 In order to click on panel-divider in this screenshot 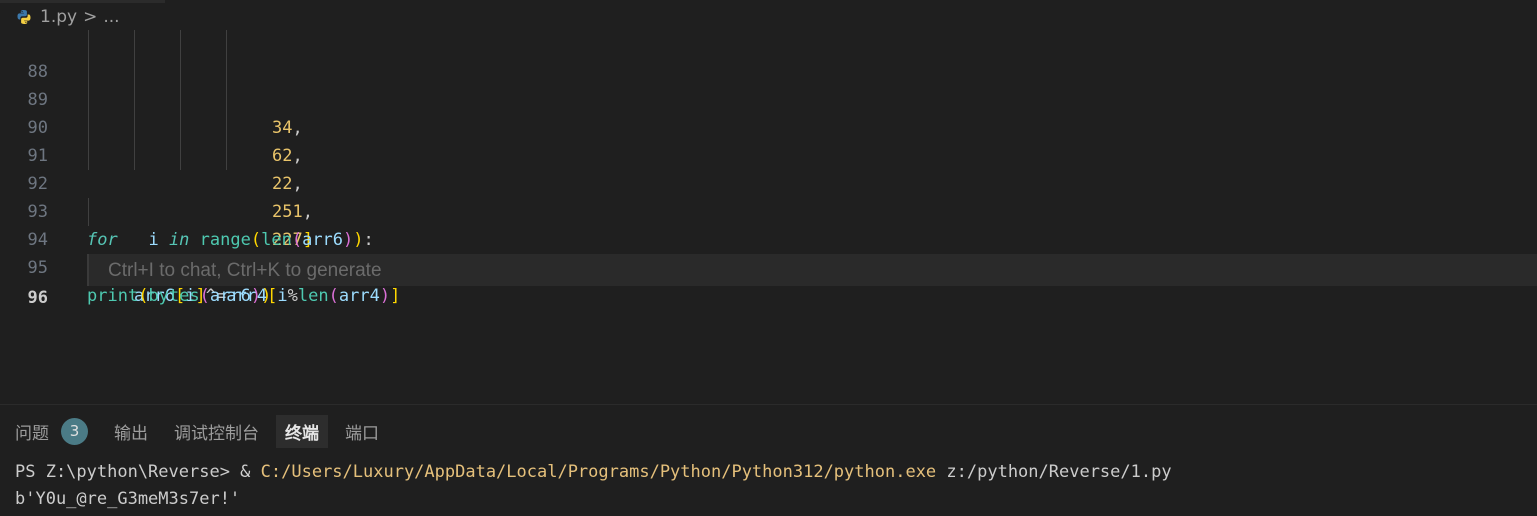, I will do `click(768, 404)`.